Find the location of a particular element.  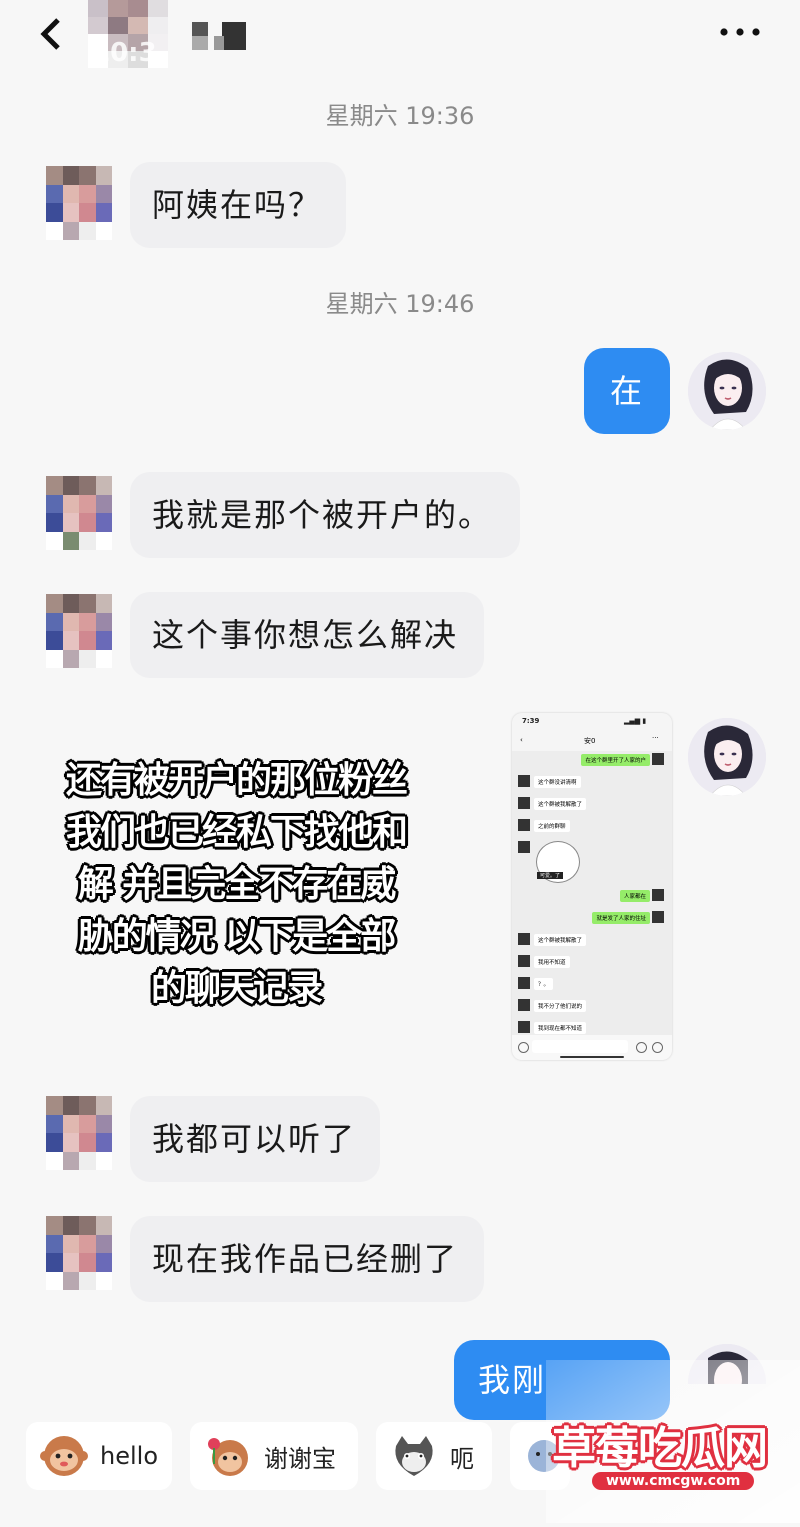

embedded-status-time: 7:39 is located at coordinates (531, 721).